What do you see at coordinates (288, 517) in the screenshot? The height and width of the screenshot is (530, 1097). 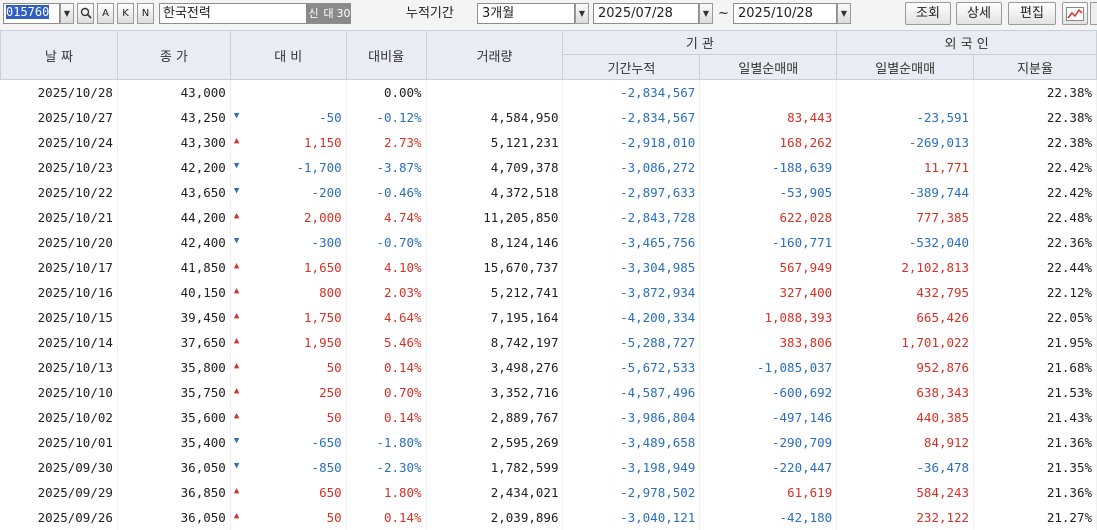 I see `change-cell: 50` at bounding box center [288, 517].